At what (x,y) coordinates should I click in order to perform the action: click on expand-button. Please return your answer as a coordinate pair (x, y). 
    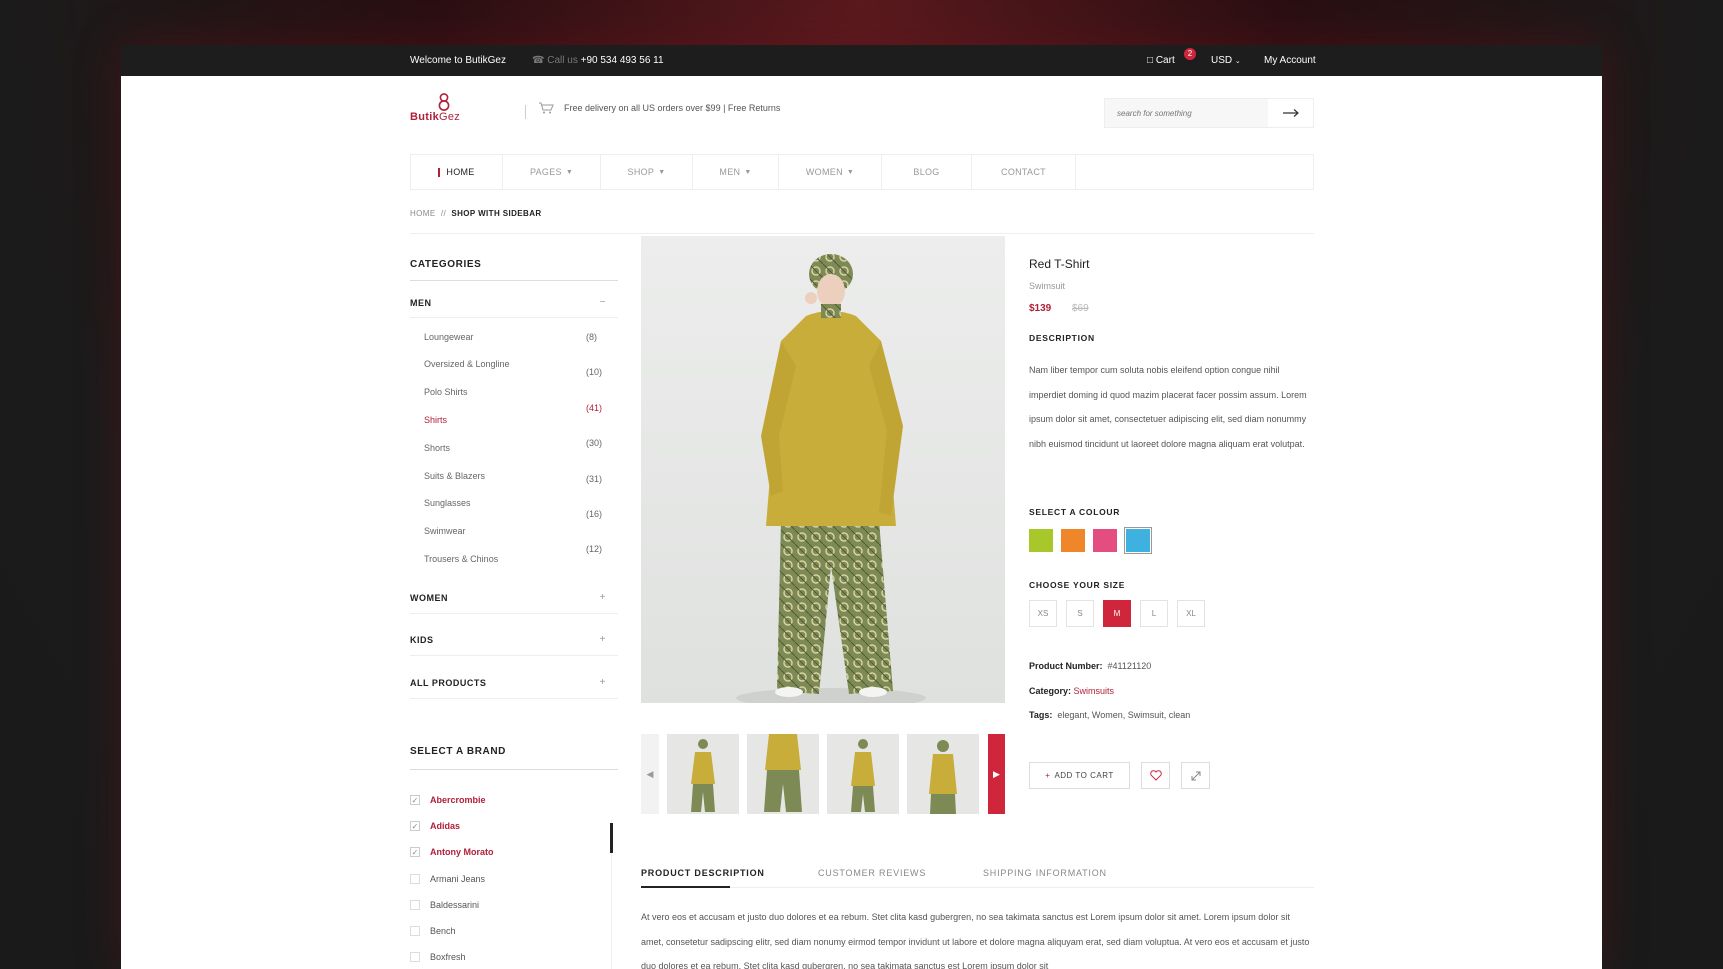
    Looking at the image, I should click on (1195, 775).